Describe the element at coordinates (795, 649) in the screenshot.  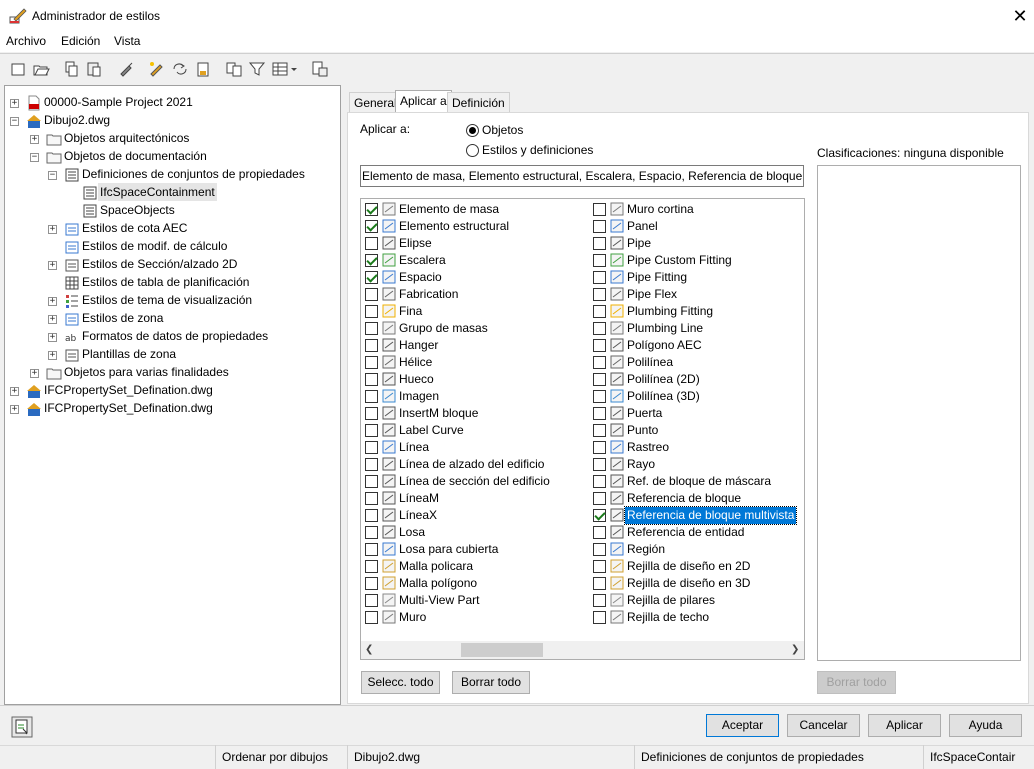
I see `scroll-right-icon: ❯` at that location.